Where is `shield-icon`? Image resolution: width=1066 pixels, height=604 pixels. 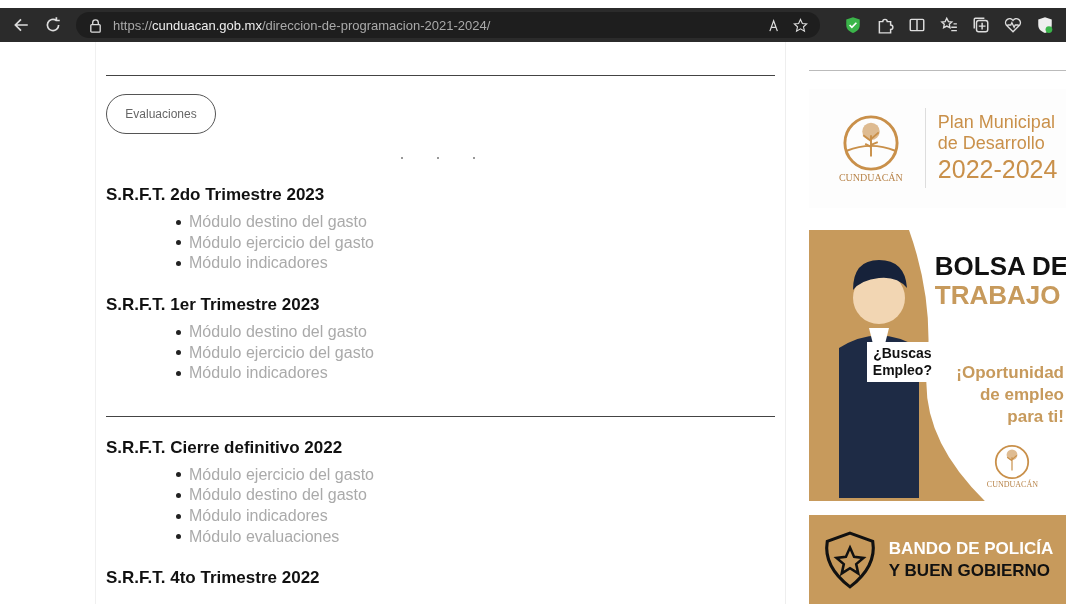
shield-icon is located at coordinates (853, 25).